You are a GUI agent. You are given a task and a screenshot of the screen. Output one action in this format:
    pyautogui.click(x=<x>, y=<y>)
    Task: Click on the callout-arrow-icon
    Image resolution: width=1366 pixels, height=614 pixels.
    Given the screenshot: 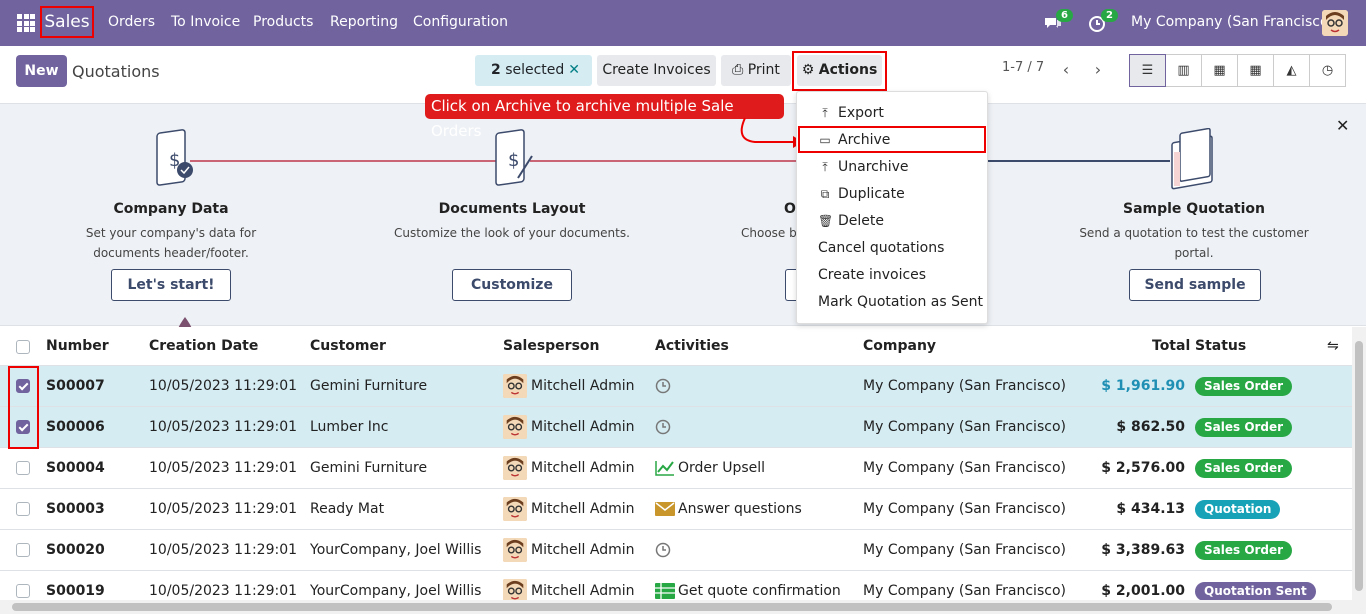 What is the action you would take?
    pyautogui.click(x=771, y=132)
    